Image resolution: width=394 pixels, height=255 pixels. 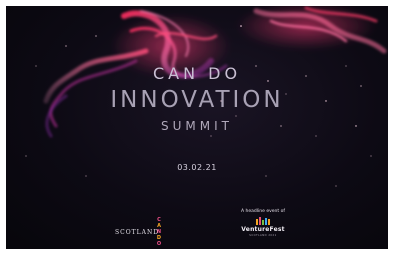 I want to click on title-innovation: INNOVATION, so click(x=197, y=100).